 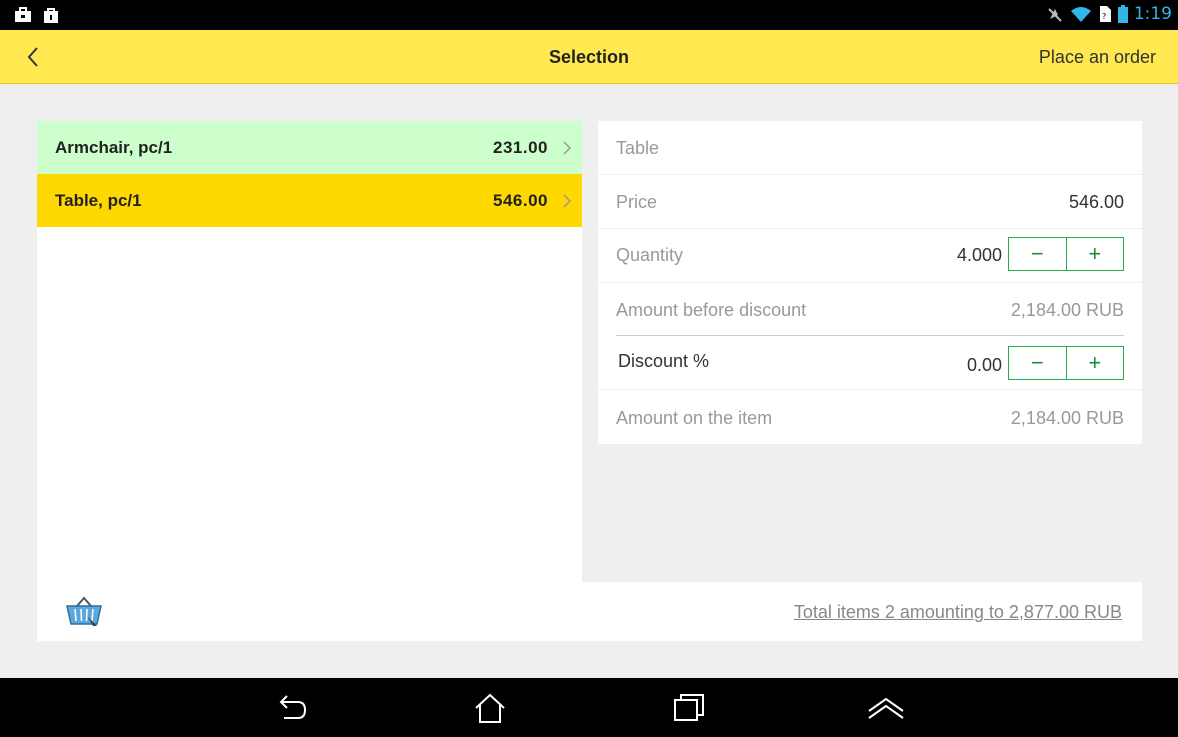 I want to click on nav-home-icon, so click(x=490, y=708).